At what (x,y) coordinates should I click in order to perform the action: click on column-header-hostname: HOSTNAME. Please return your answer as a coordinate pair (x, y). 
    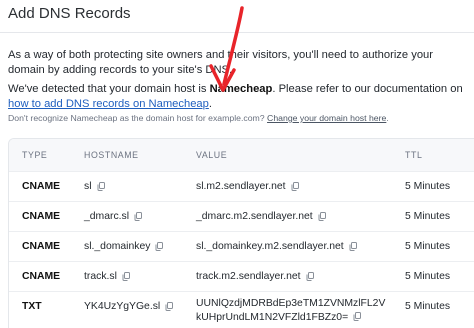
    Looking at the image, I should click on (111, 155).